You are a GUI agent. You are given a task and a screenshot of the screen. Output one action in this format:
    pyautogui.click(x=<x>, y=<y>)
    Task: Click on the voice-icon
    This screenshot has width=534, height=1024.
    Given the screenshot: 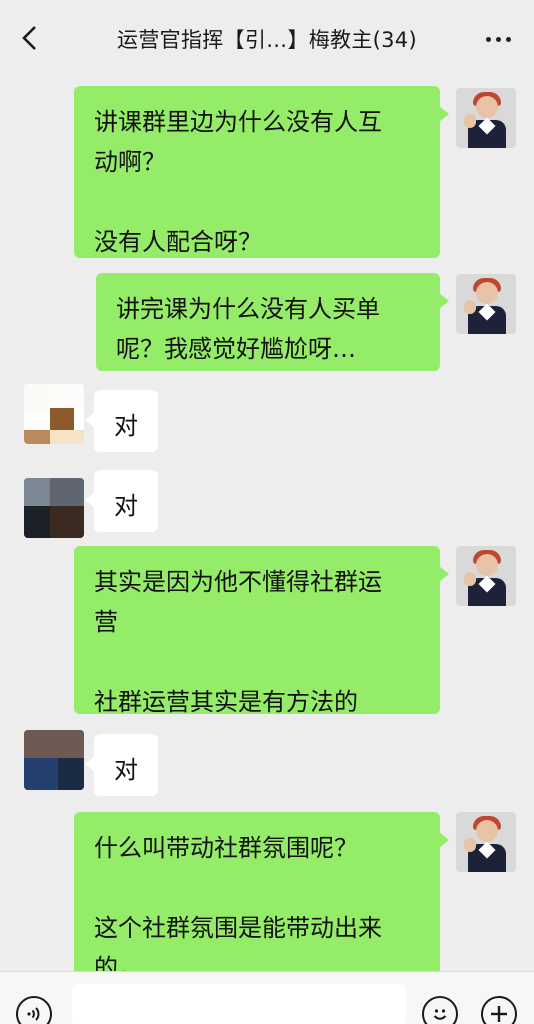 What is the action you would take?
    pyautogui.click(x=33, y=1014)
    